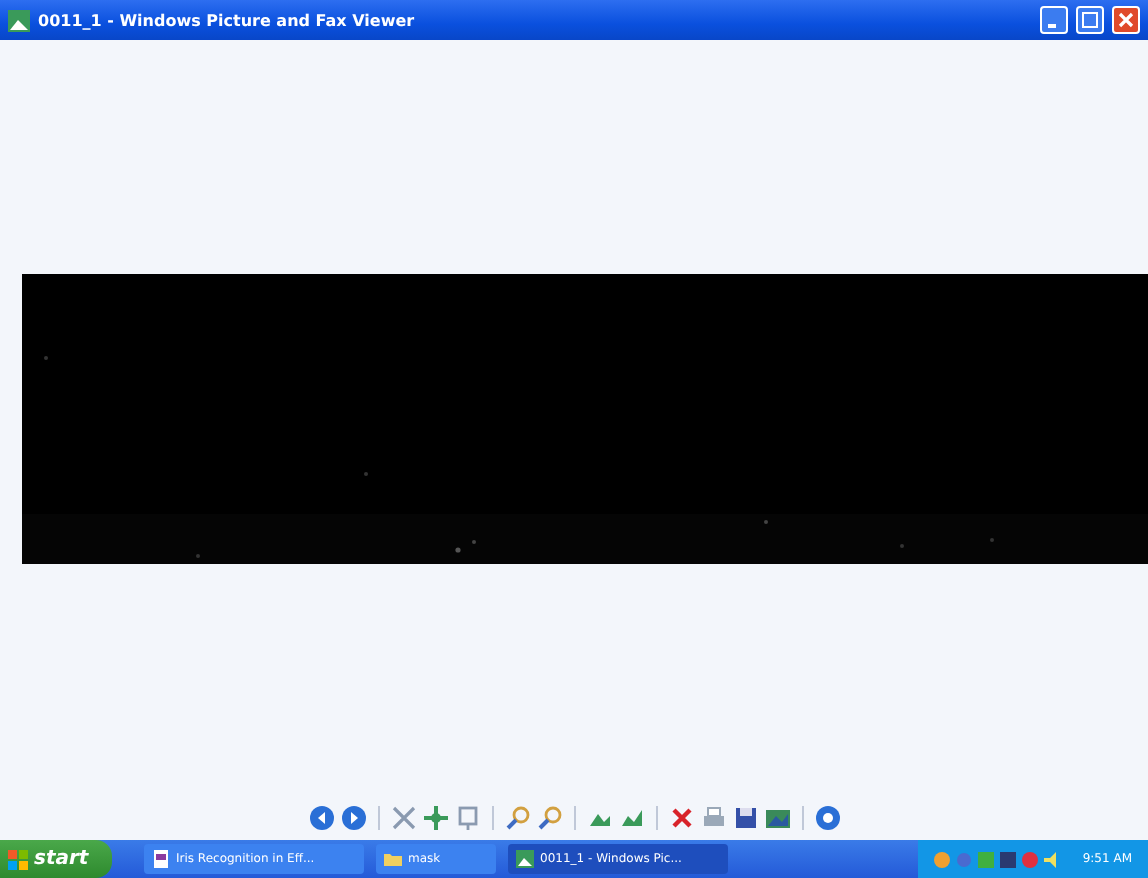  What do you see at coordinates (827, 818) in the screenshot?
I see `help-icon` at bounding box center [827, 818].